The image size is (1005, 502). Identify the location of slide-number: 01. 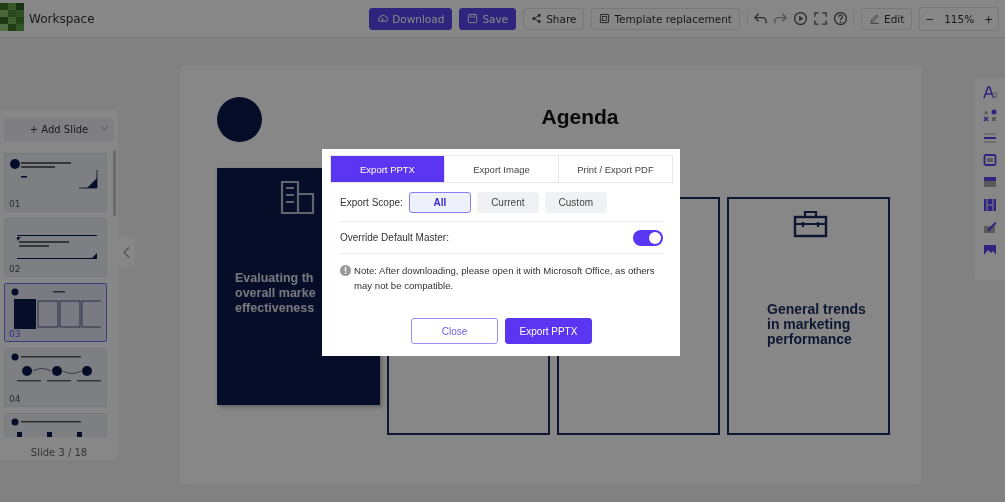
(15, 204).